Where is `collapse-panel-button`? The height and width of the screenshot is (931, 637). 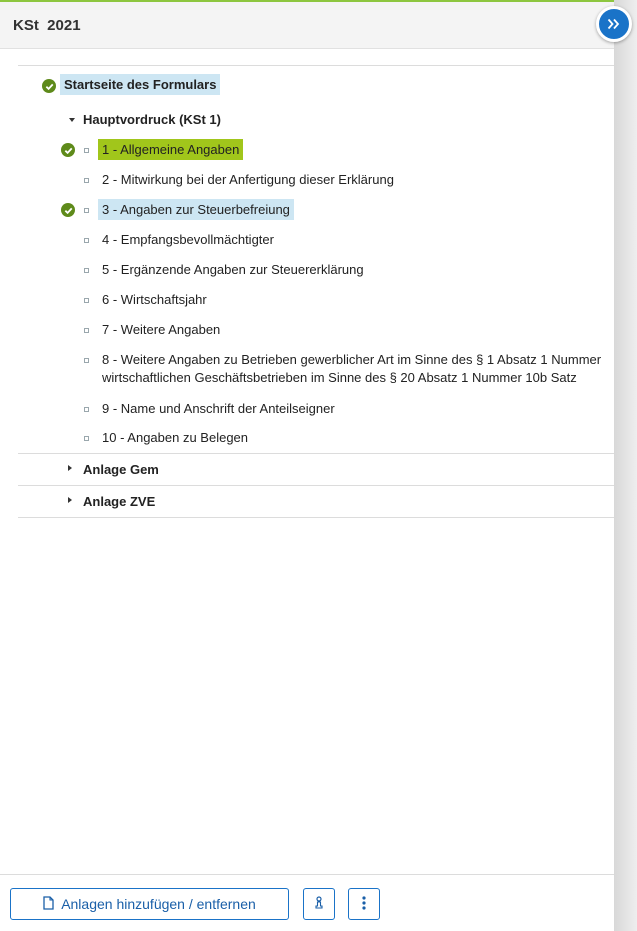 collapse-panel-button is located at coordinates (614, 24).